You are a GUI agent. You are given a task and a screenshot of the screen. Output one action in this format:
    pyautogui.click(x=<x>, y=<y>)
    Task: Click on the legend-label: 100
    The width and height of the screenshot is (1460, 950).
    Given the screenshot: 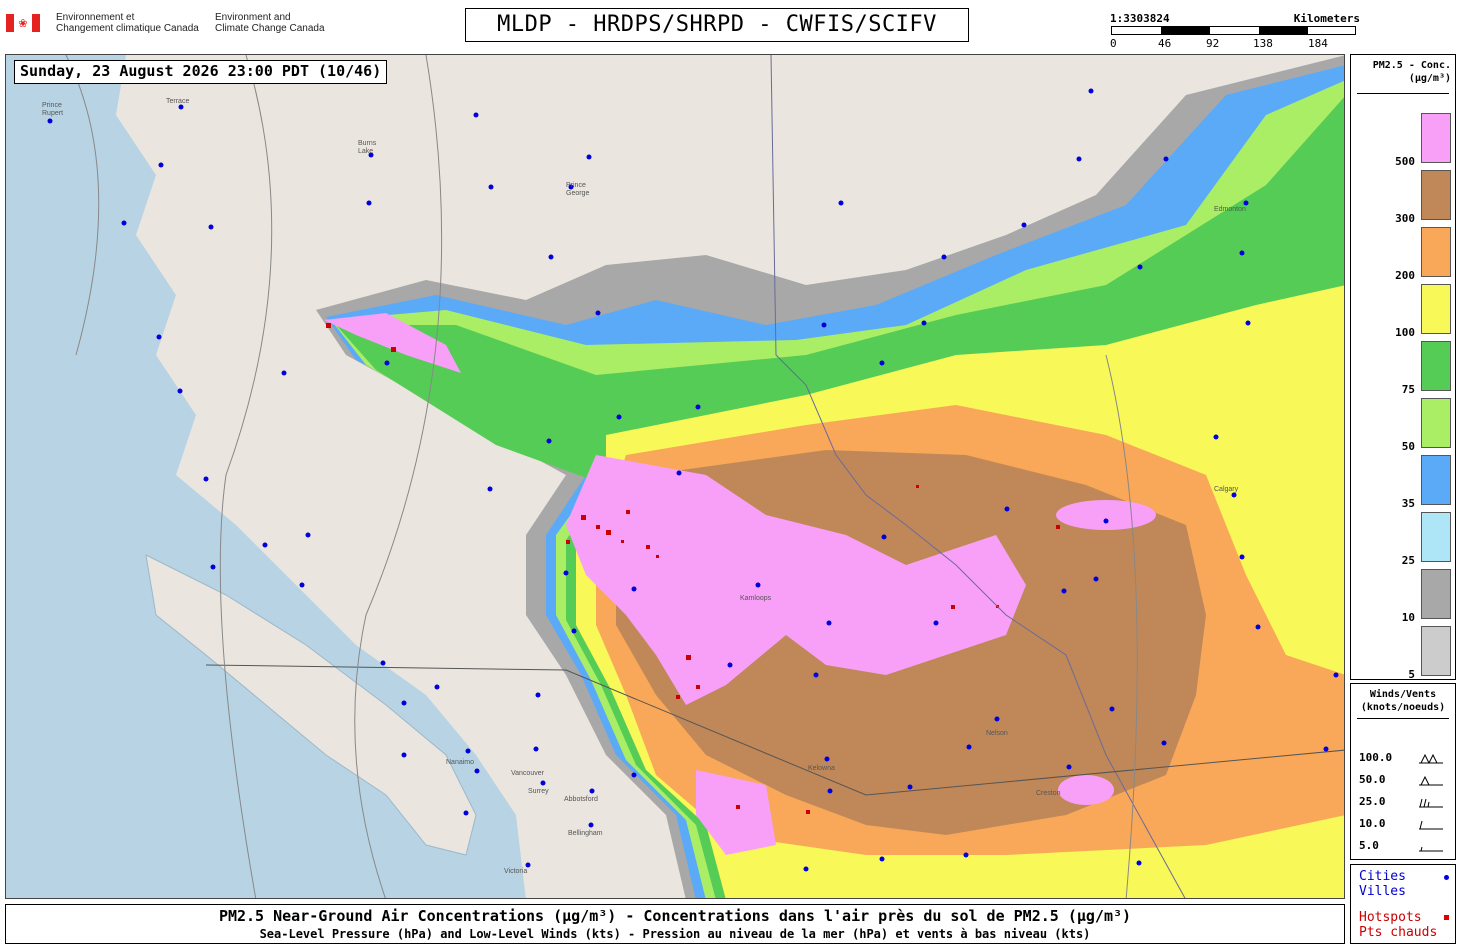 What is the action you would take?
    pyautogui.click(x=1405, y=332)
    